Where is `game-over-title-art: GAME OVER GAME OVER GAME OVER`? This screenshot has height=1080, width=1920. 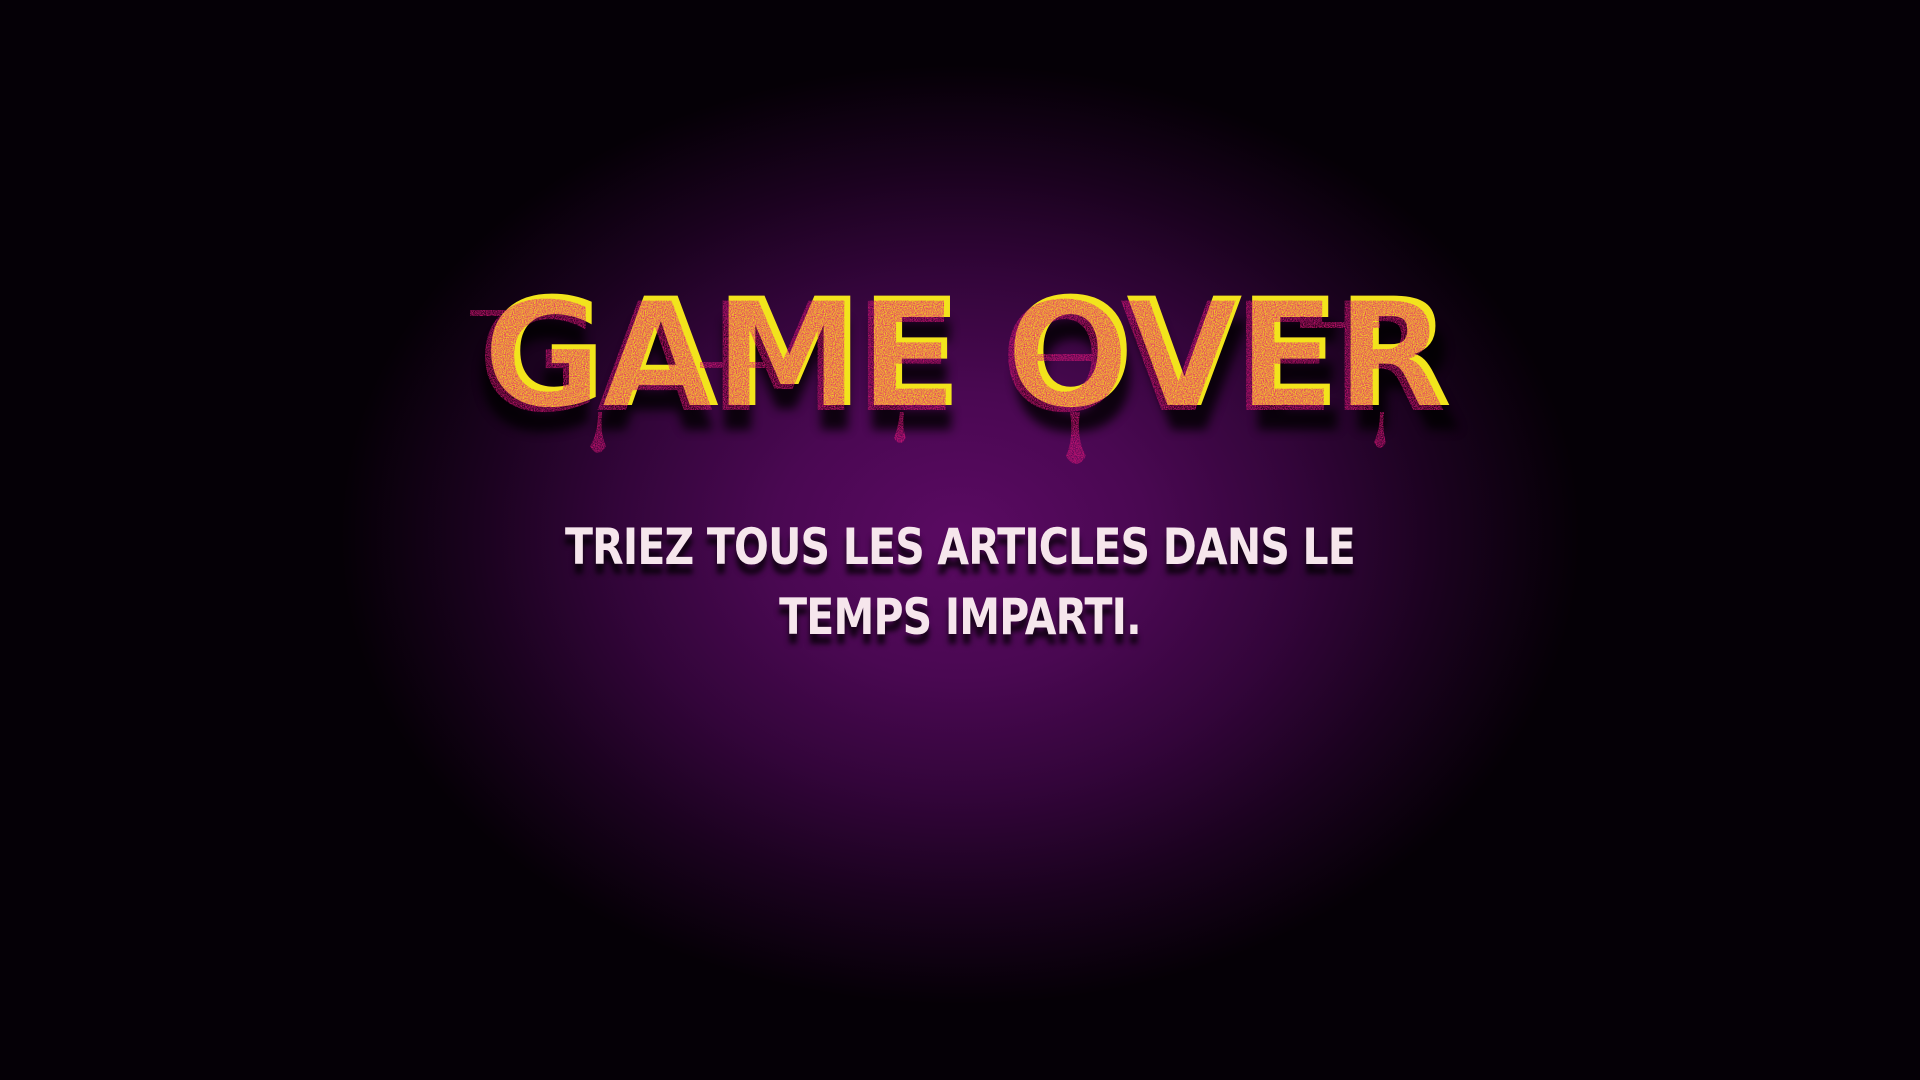
game-over-title-art: GAME OVER GAME OVER GAME OVER is located at coordinates (966, 366).